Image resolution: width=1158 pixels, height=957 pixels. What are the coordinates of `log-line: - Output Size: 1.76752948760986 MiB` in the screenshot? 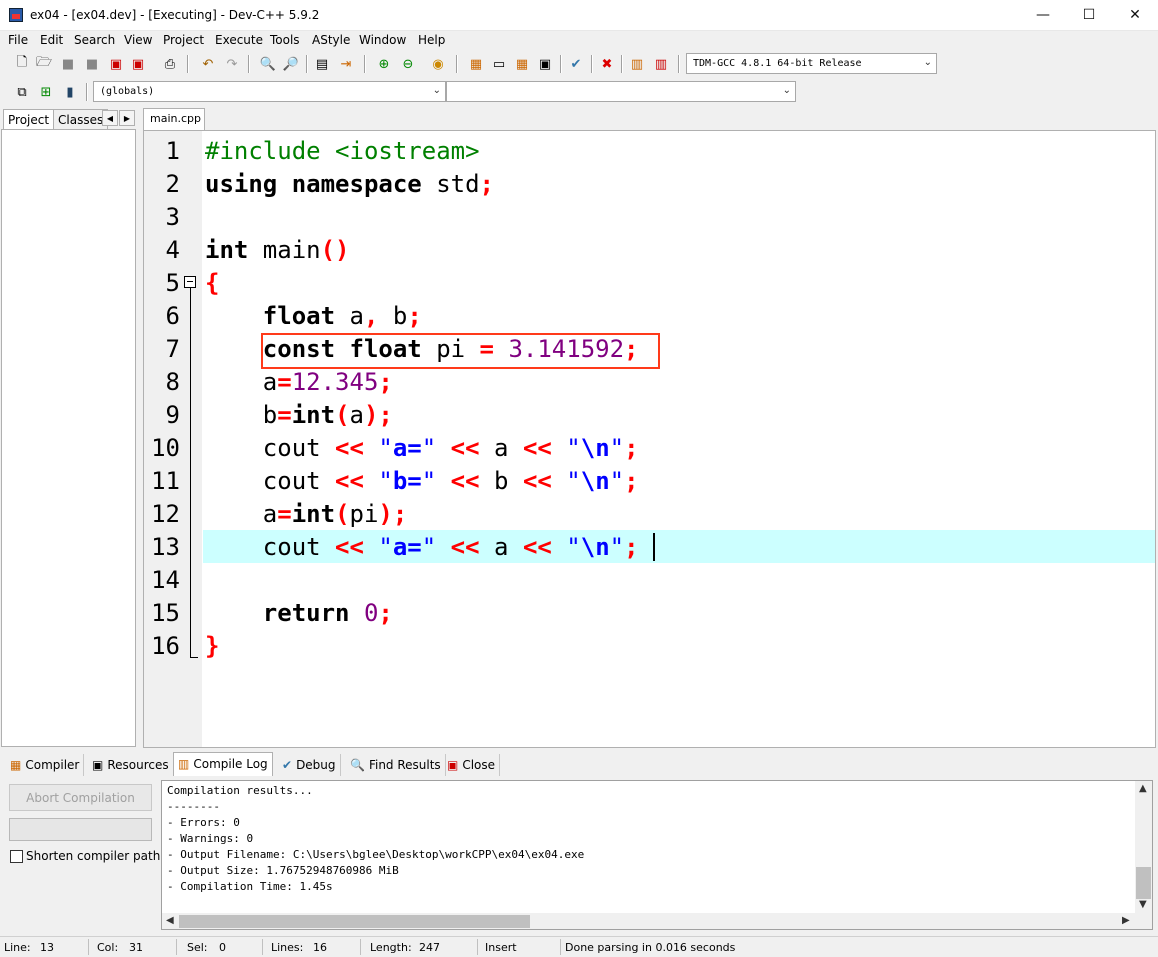 It's located at (283, 870).